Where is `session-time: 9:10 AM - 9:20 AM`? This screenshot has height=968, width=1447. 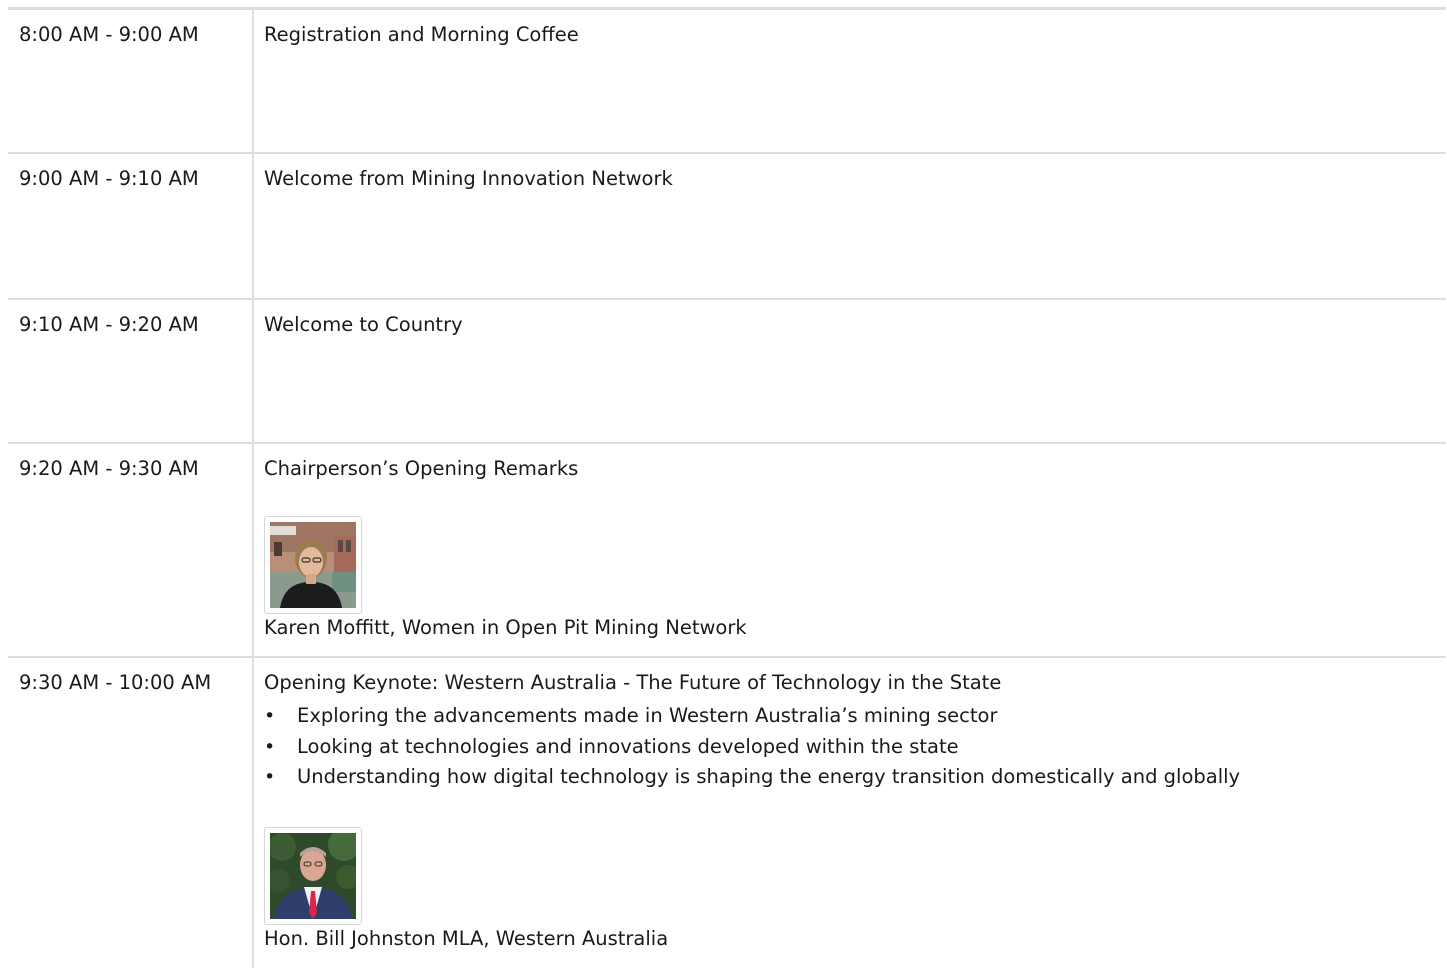 session-time: 9:10 AM - 9:20 AM is located at coordinates (131, 371).